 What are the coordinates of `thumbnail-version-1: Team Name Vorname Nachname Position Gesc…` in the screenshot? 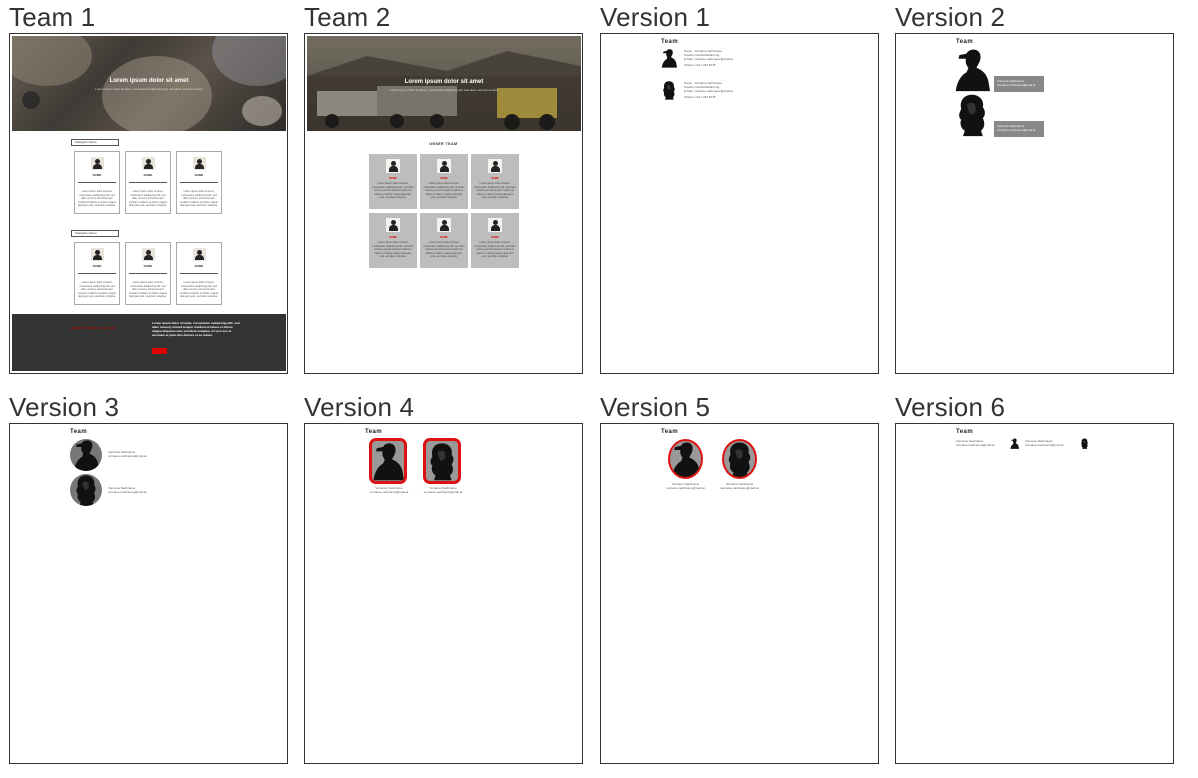 It's located at (739, 203).